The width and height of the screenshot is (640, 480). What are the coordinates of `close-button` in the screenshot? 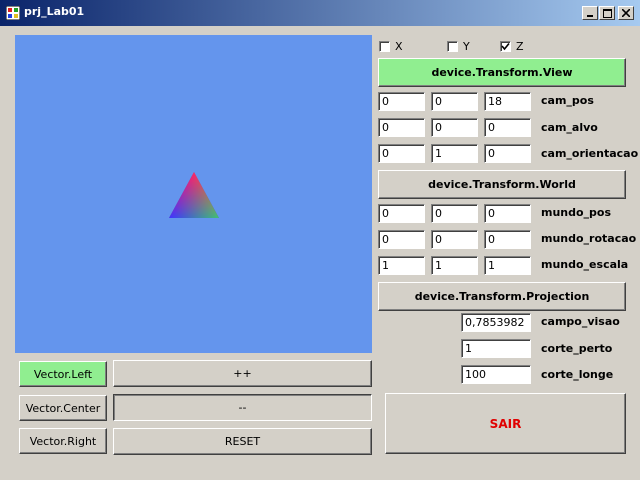 It's located at (626, 13).